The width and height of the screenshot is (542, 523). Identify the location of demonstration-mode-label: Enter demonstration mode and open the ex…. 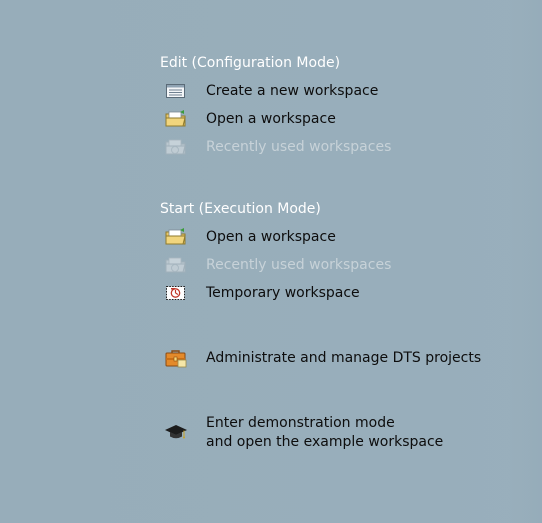
(324, 433).